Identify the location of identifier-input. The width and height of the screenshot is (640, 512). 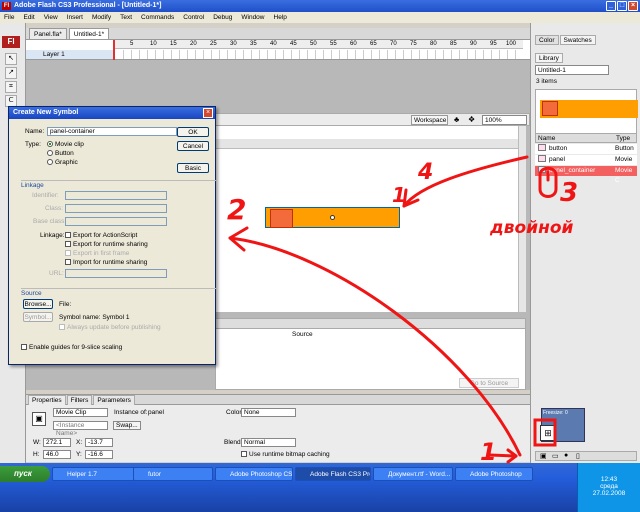
(116, 195).